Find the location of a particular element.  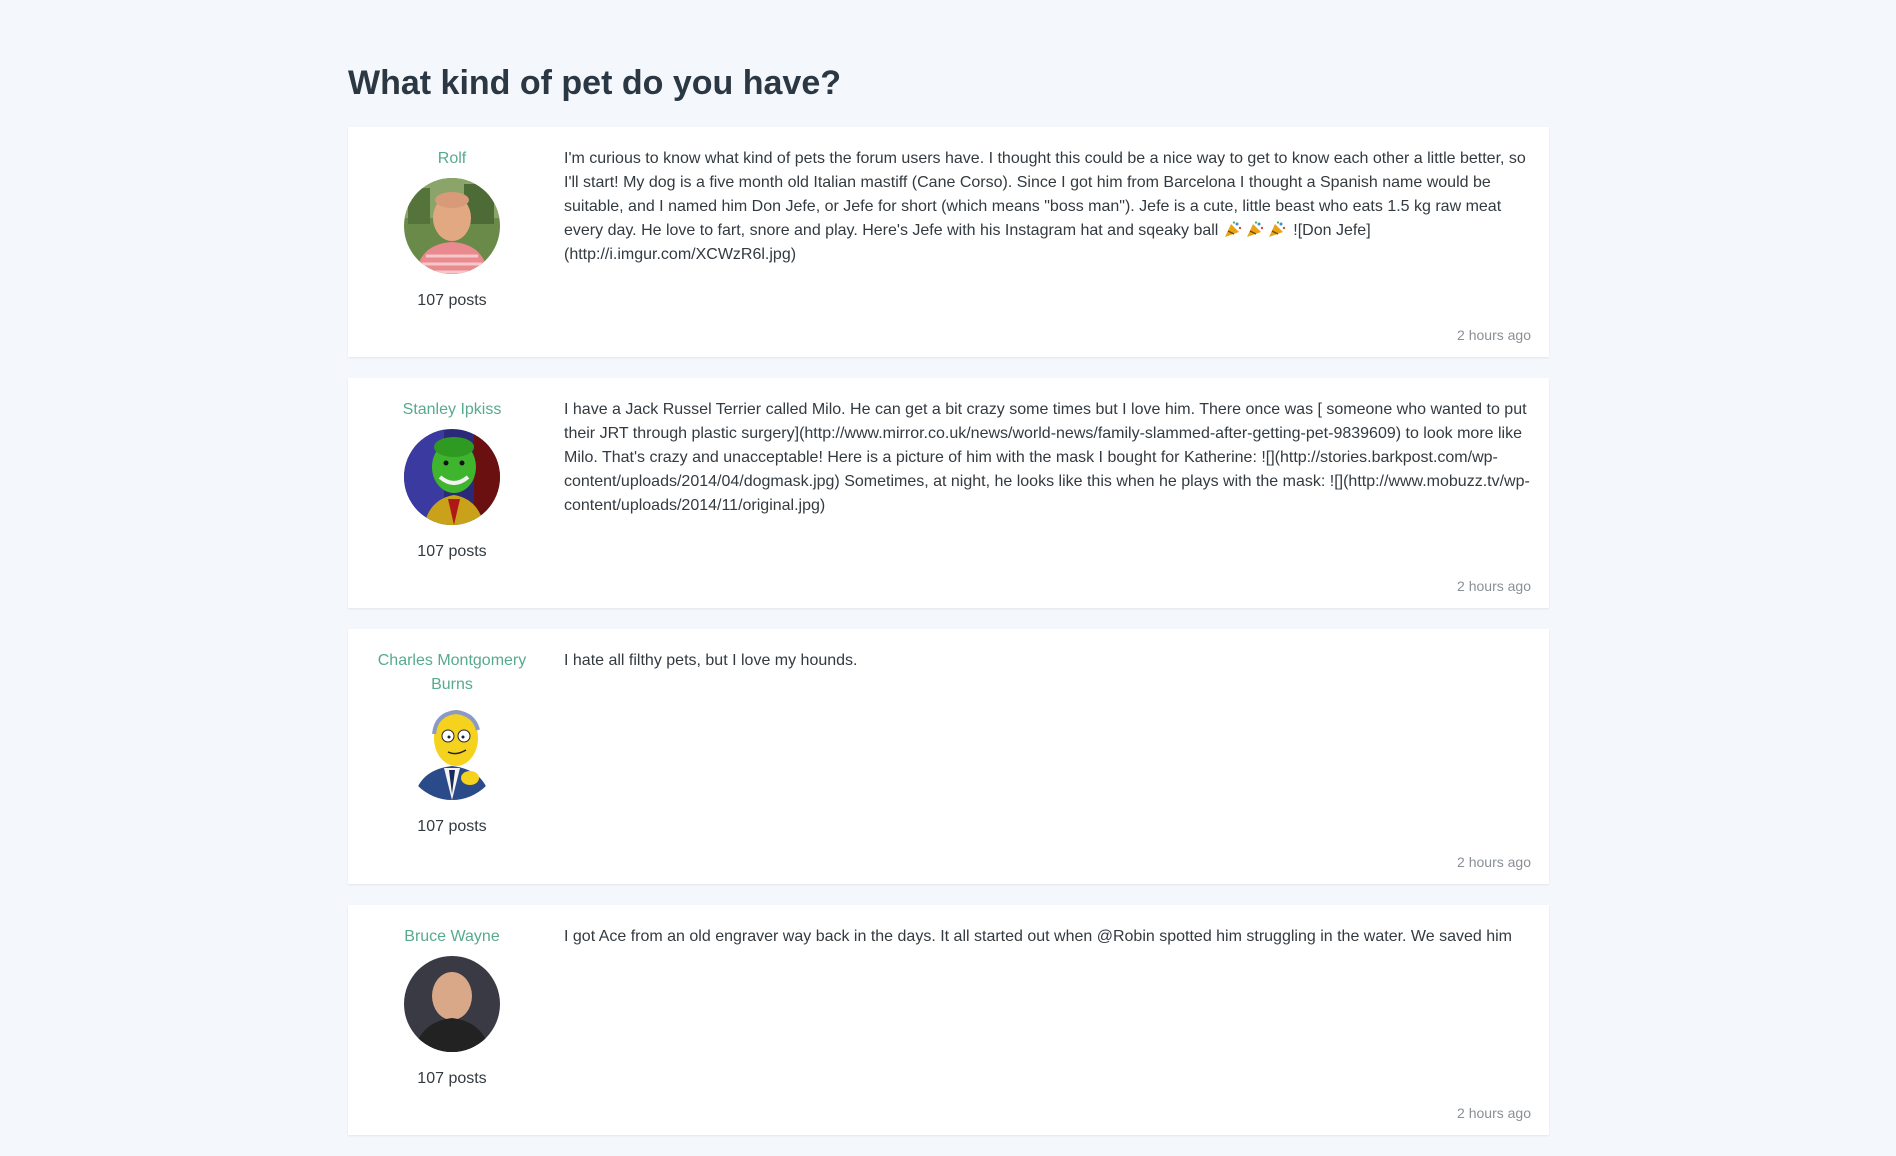

post-author-panel: Rolf 107 posts is located at coordinates (452, 219).